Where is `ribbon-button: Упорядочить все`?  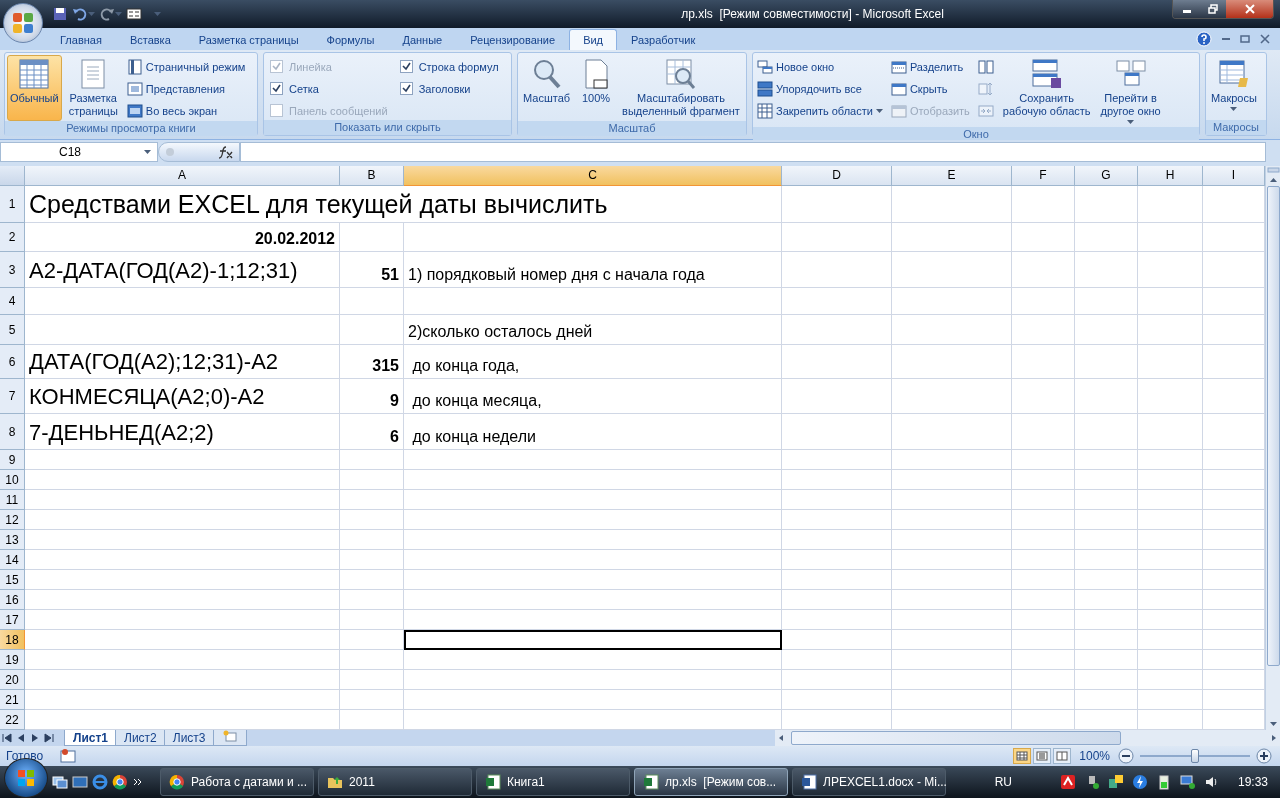
ribbon-button: Упорядочить все is located at coordinates (820, 88).